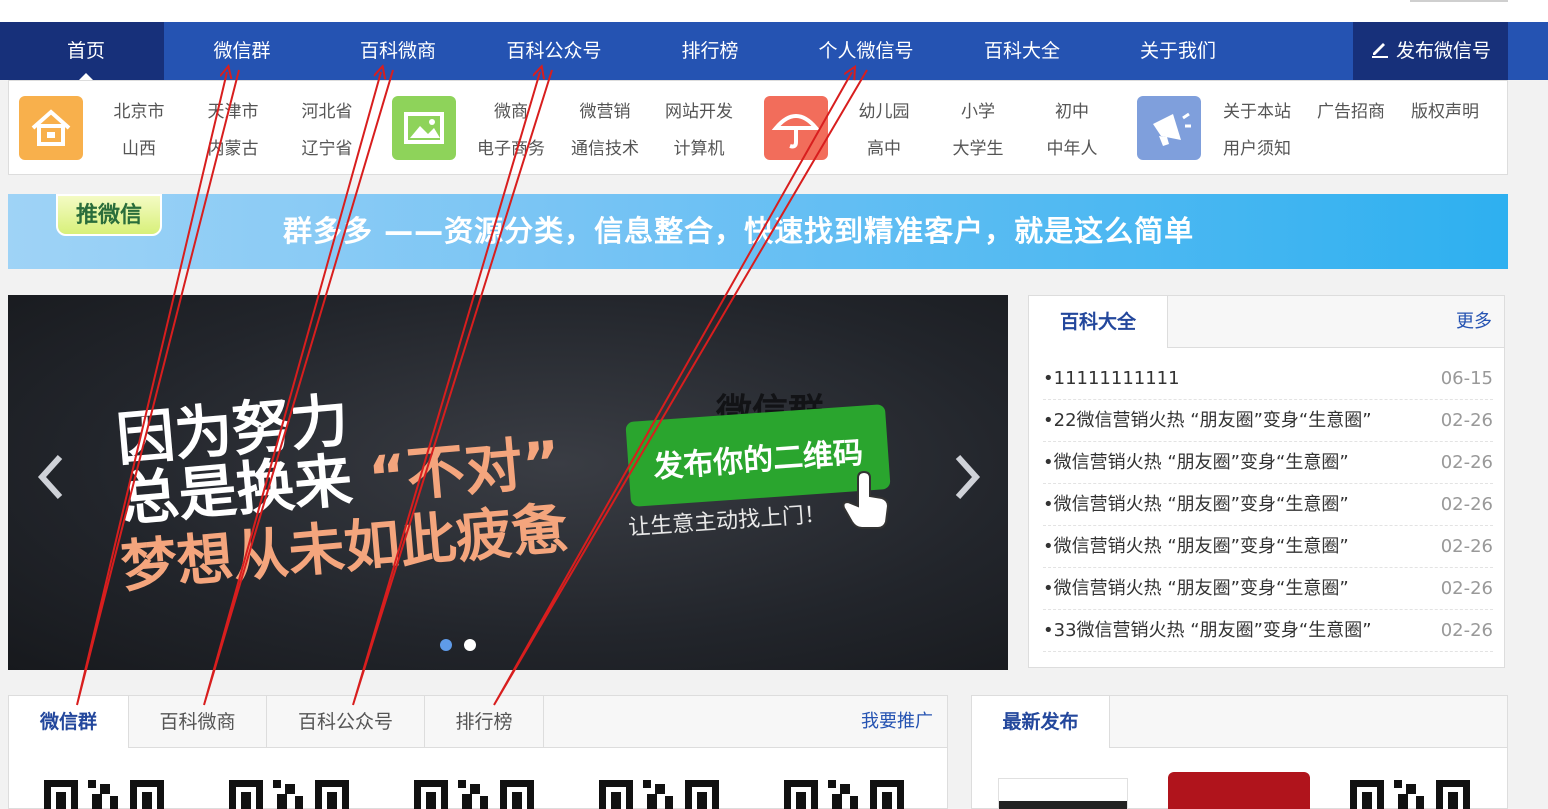 The width and height of the screenshot is (1548, 809). Describe the element at coordinates (1041, 722) in the screenshot. I see `tab-latest: 最新发布` at that location.